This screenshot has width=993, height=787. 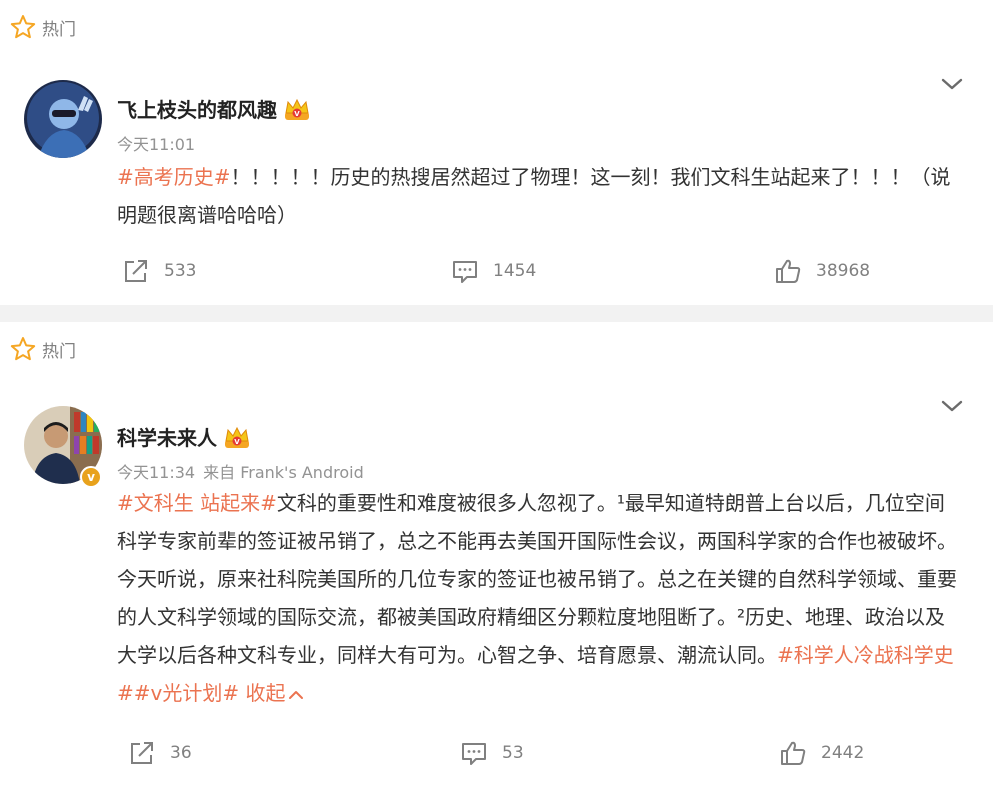 I want to click on card-separator, so click(x=496, y=313).